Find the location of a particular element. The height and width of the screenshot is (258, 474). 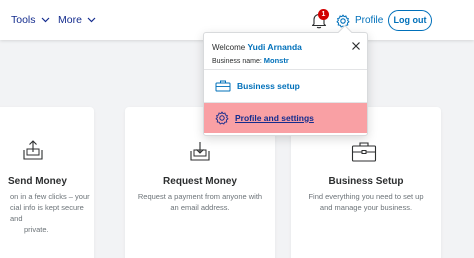

business-name: Business name: Monstr is located at coordinates (250, 60).